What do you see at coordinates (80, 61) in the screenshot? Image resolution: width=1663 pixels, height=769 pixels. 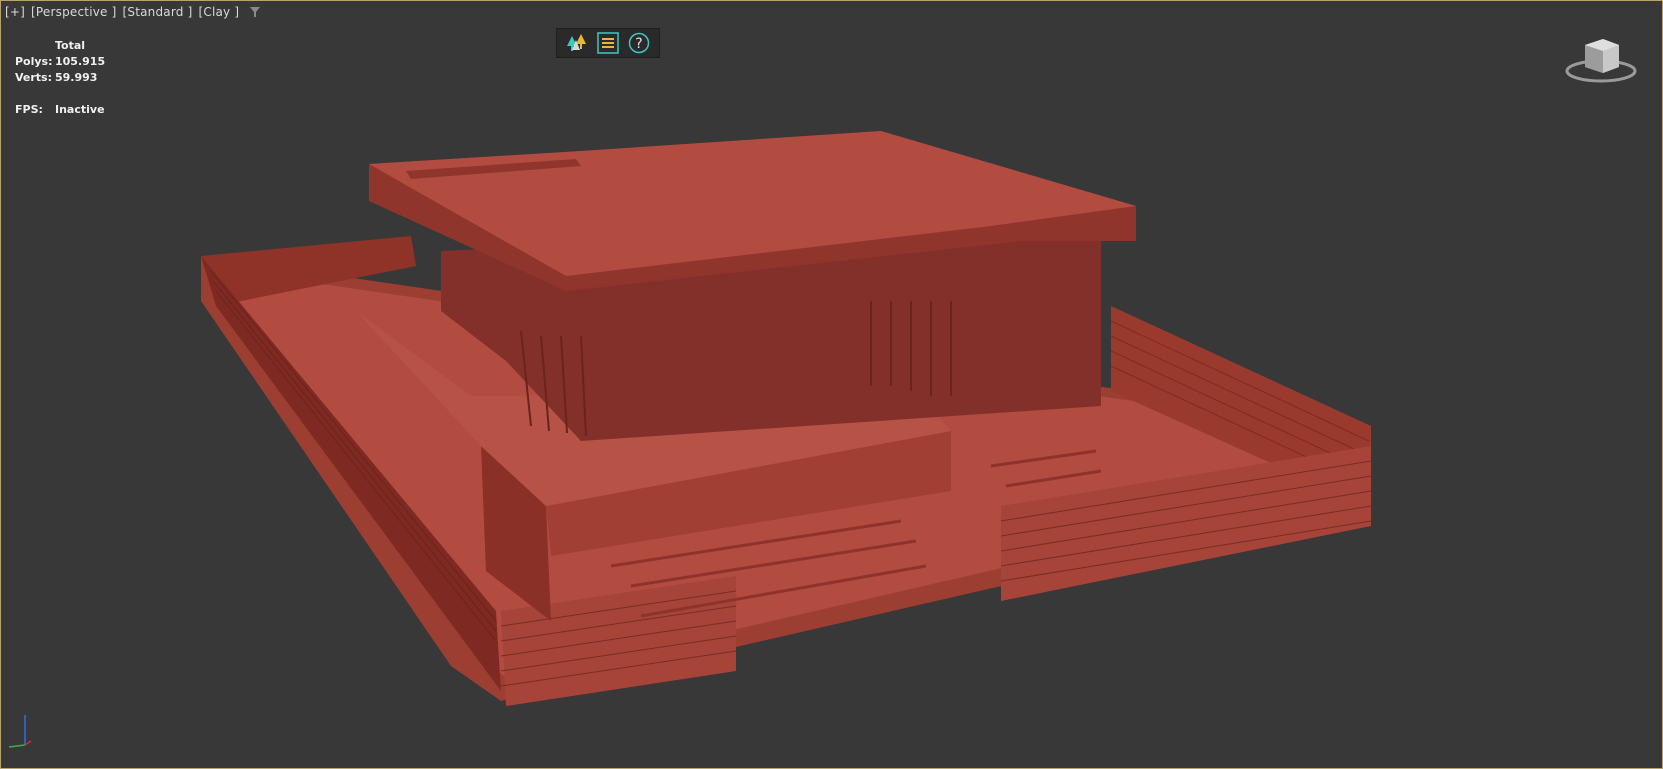 I see `polys-value: 105.915` at bounding box center [80, 61].